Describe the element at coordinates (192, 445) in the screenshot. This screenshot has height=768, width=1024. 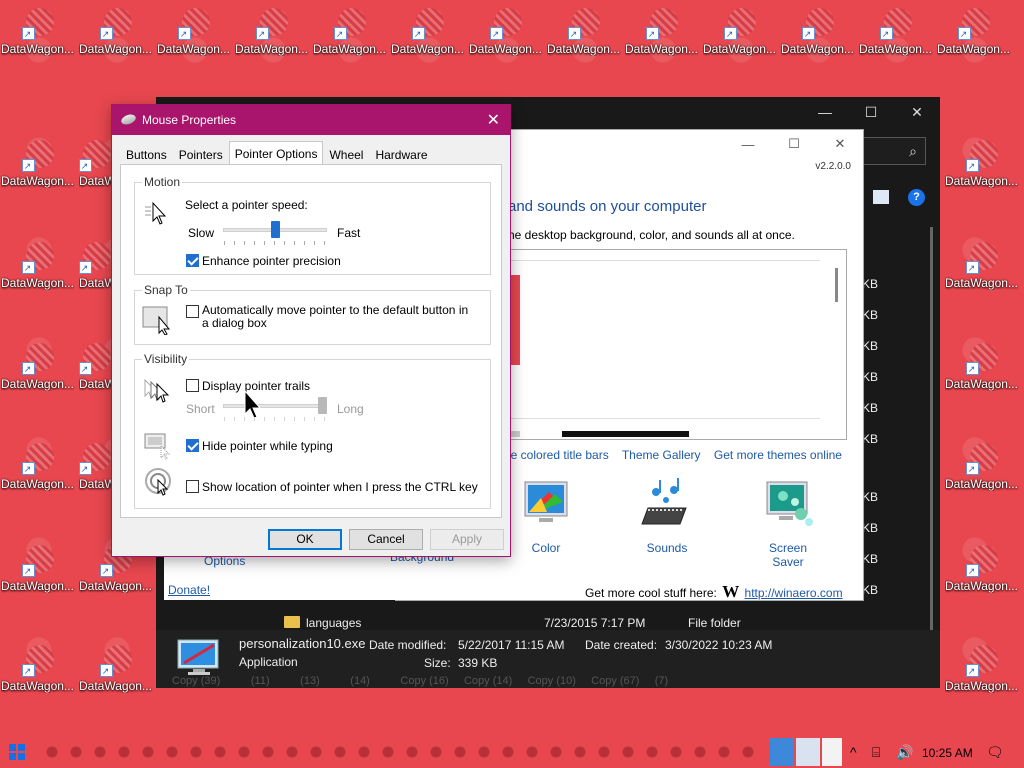
I see `hide-pointer-checkbox` at that location.